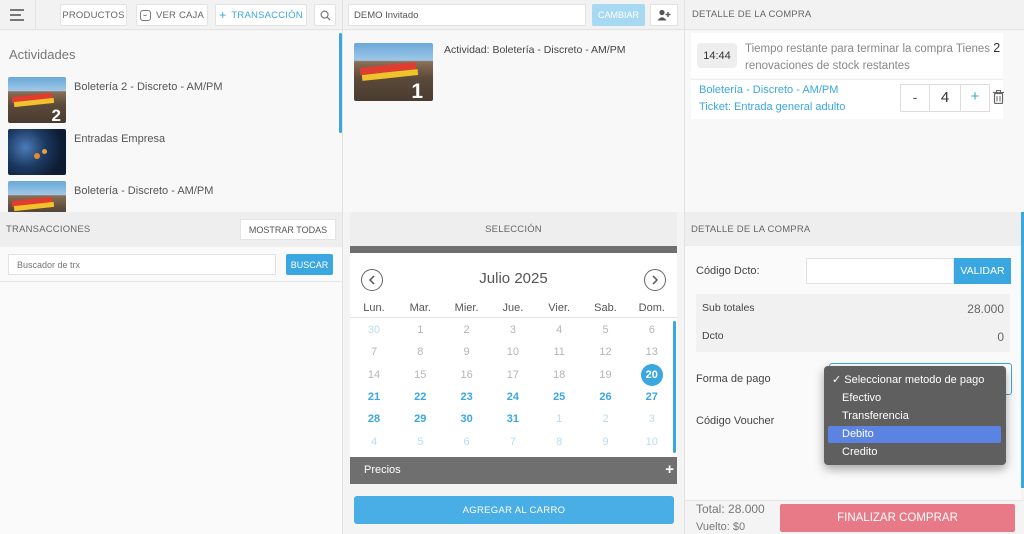  I want to click on calendar-day-disabled: 3, so click(651, 419).